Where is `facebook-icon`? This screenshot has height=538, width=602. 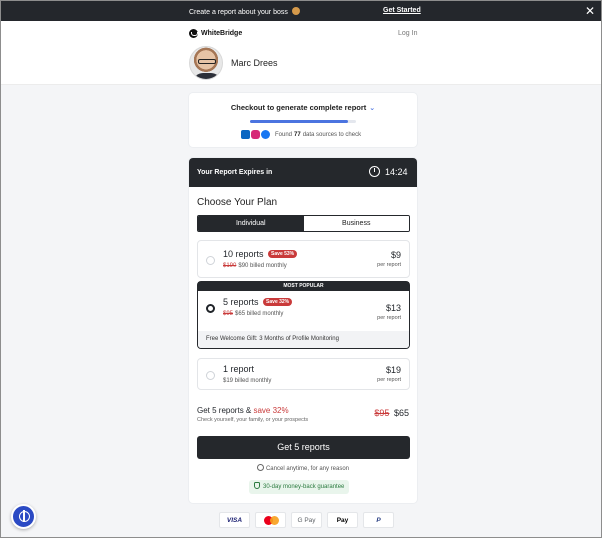
facebook-icon is located at coordinates (265, 134).